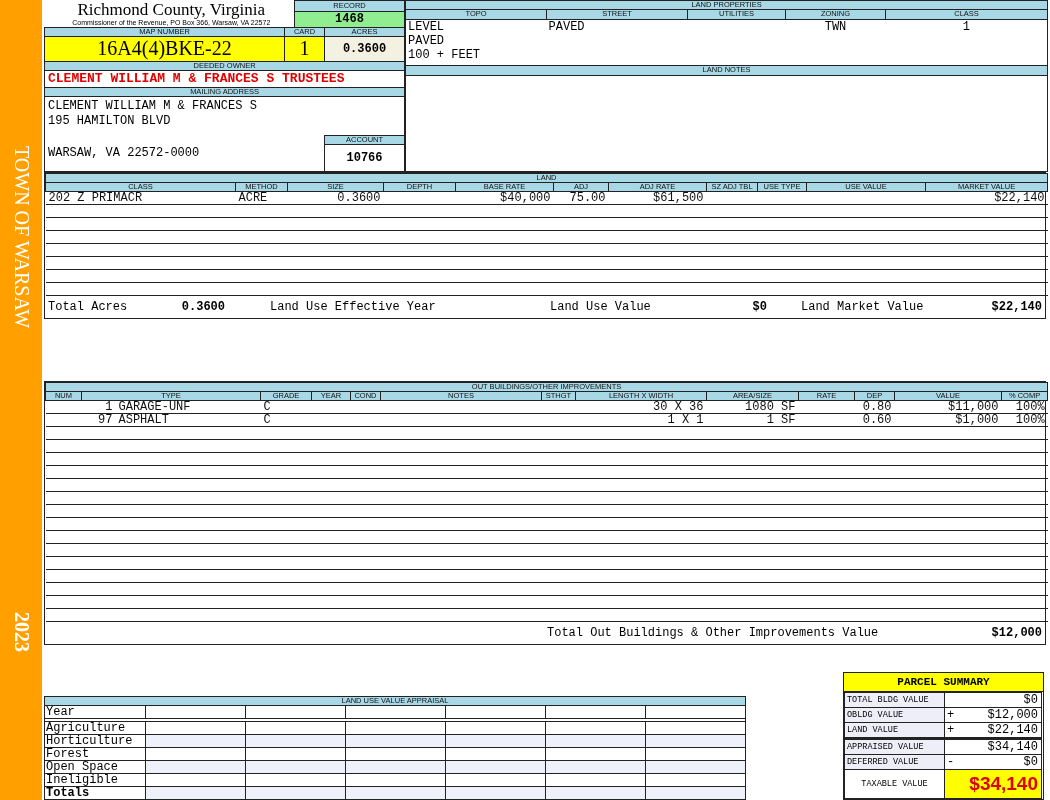 The image size is (1050, 800). I want to click on total-label: Land Use Effective Year, so click(353, 307).